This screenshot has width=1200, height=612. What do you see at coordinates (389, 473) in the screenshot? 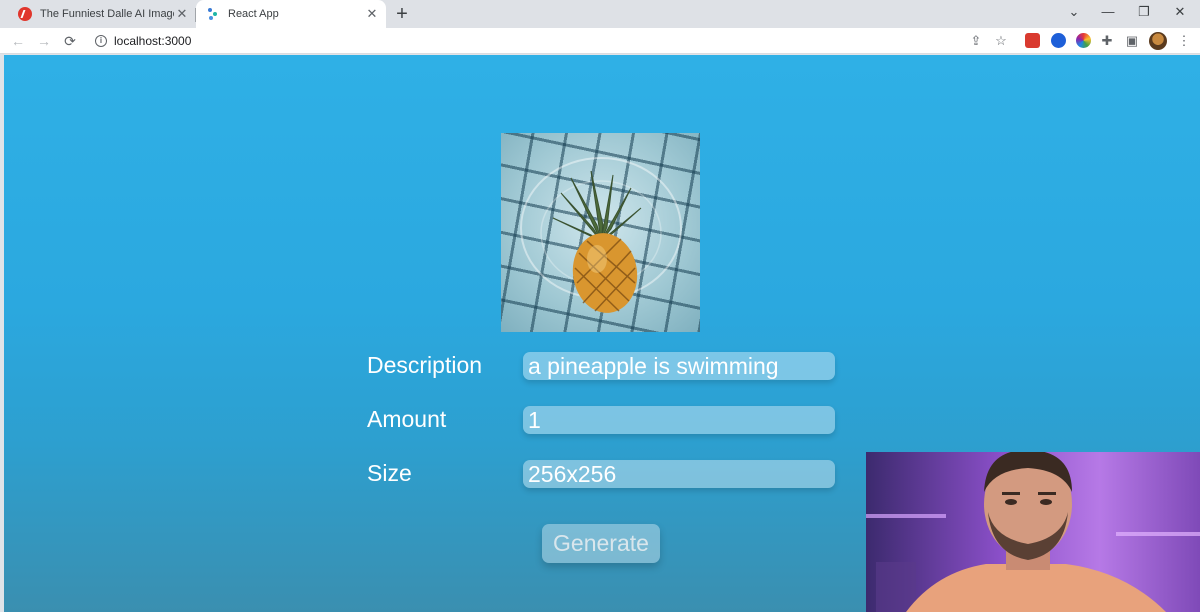
I see `size-label: Size` at bounding box center [389, 473].